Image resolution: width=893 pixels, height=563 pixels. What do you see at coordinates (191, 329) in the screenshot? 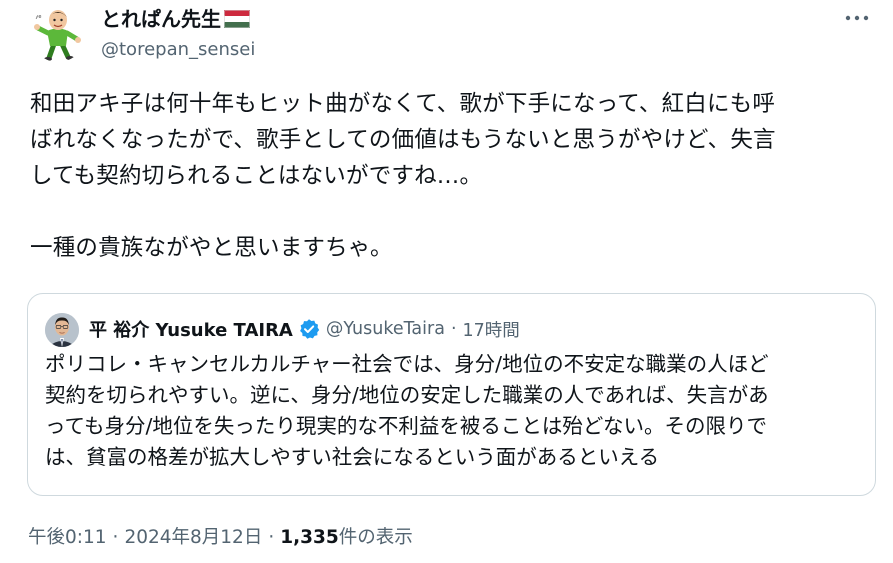
I see `quoted-display-name: 平 裕介 Yusuke TAIRA` at bounding box center [191, 329].